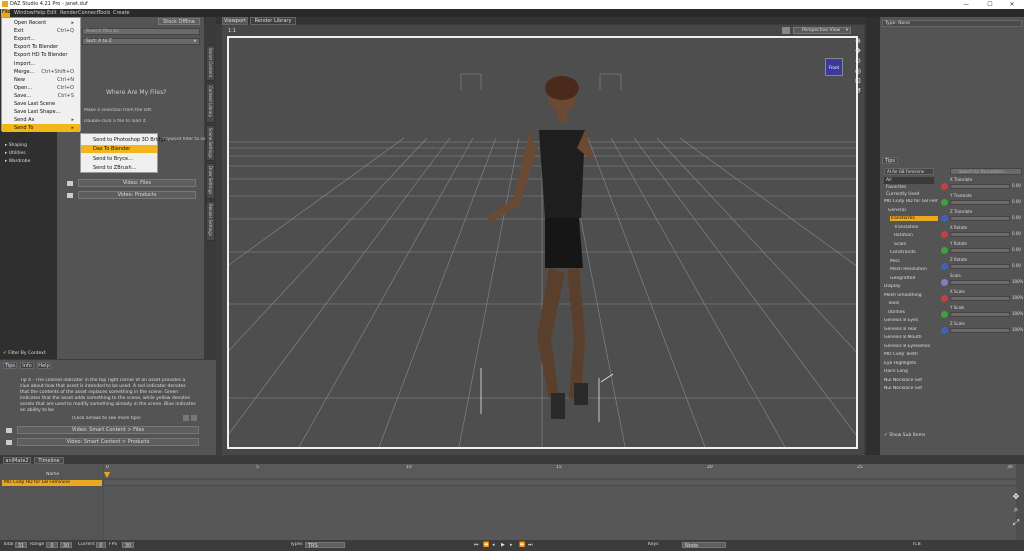  Describe the element at coordinates (273, 21) in the screenshot. I see `tab-render-library: Render Library` at that location.